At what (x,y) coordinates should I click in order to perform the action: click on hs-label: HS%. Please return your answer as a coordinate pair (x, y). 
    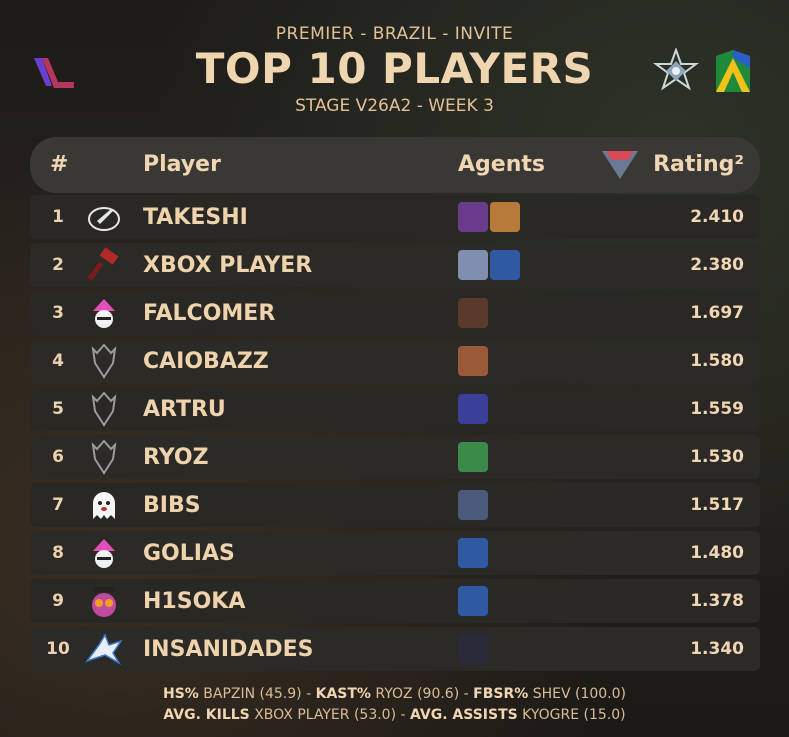
    Looking at the image, I should click on (180, 694).